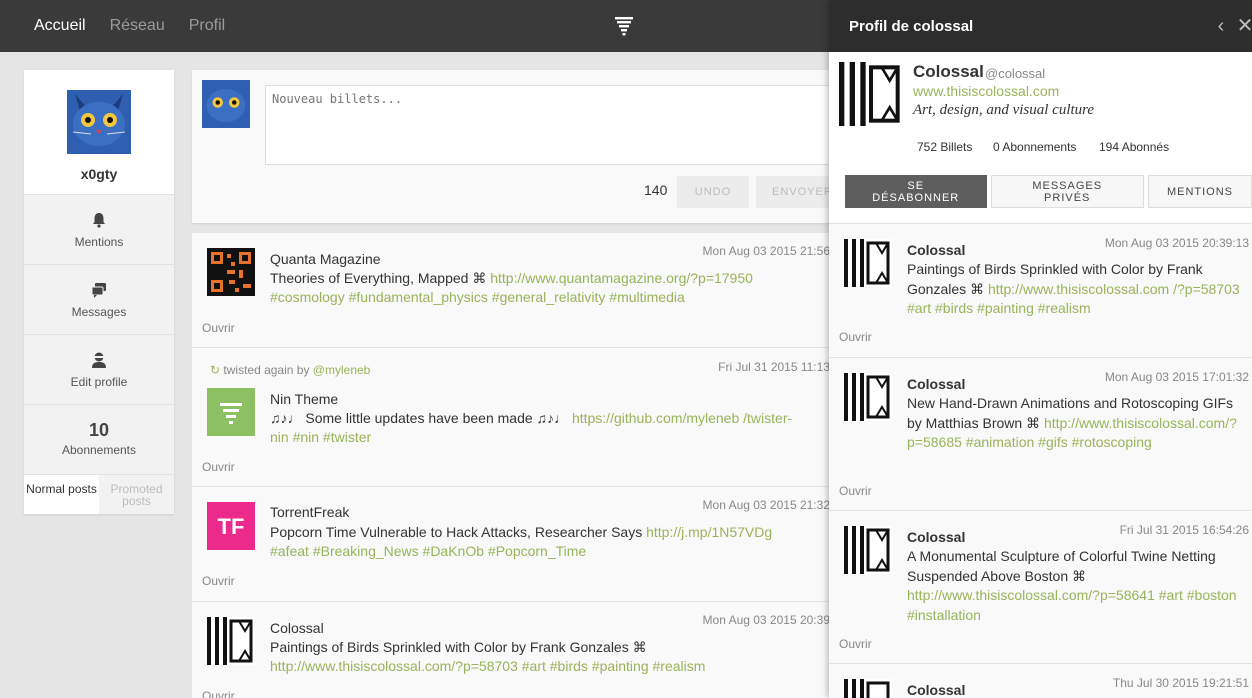 This screenshot has height=698, width=1252. I want to click on char-counter: 140, so click(656, 190).